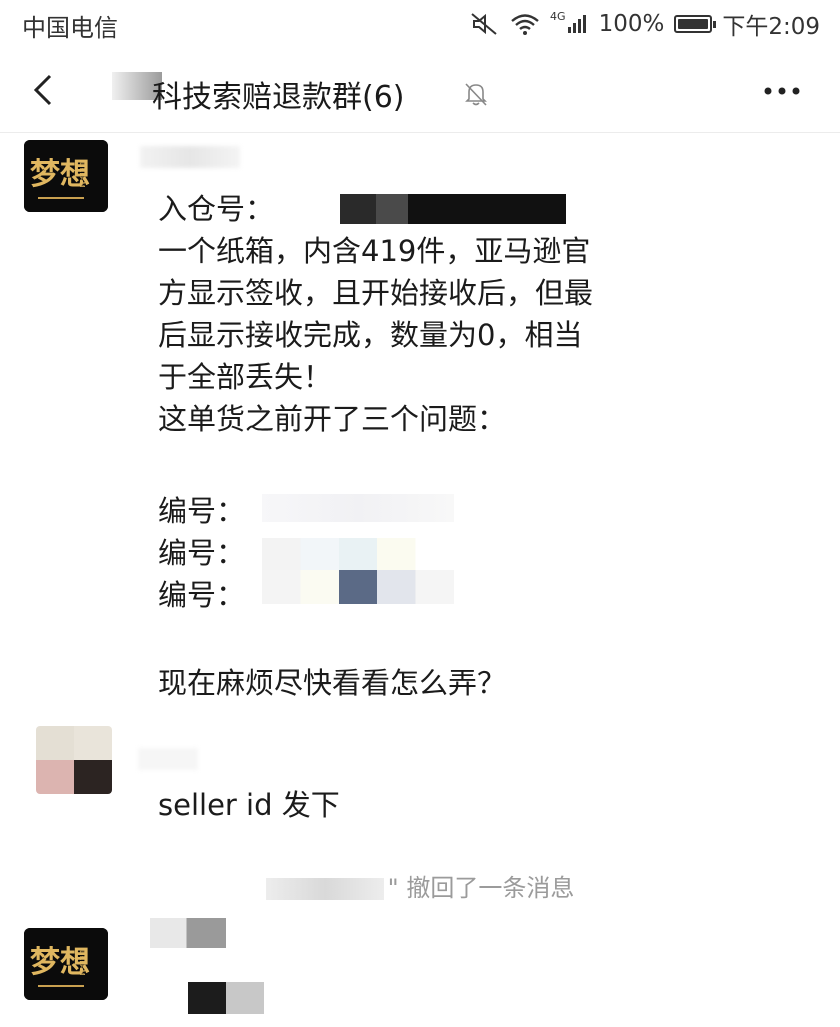 This screenshot has height=1027, width=840. I want to click on message-line: seller id 发下, so click(249, 805).